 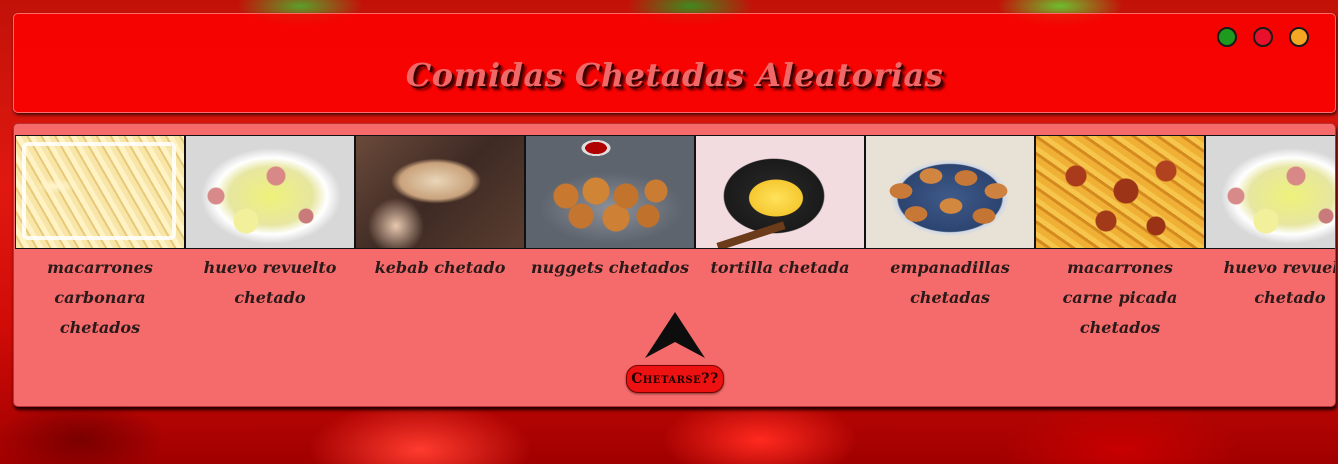 I want to click on tortilla-image, so click(x=780, y=192).